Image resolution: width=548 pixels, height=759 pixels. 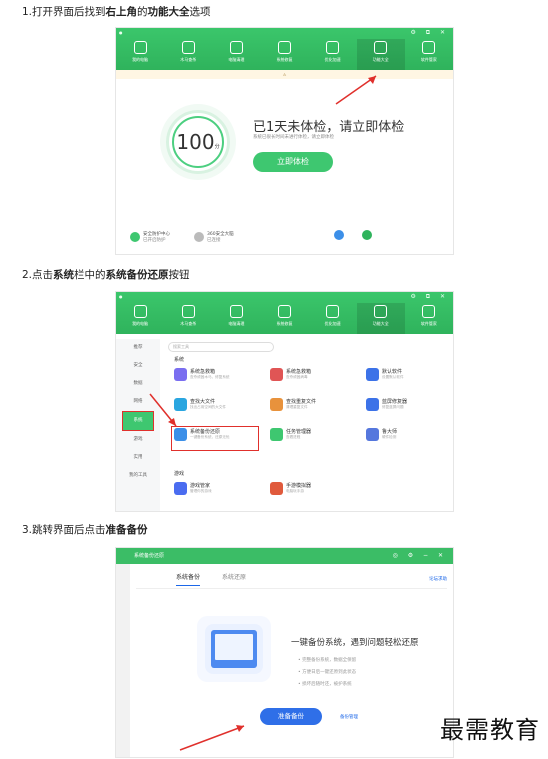 I want to click on prepare-backup-button: 准备备份, so click(x=291, y=716).